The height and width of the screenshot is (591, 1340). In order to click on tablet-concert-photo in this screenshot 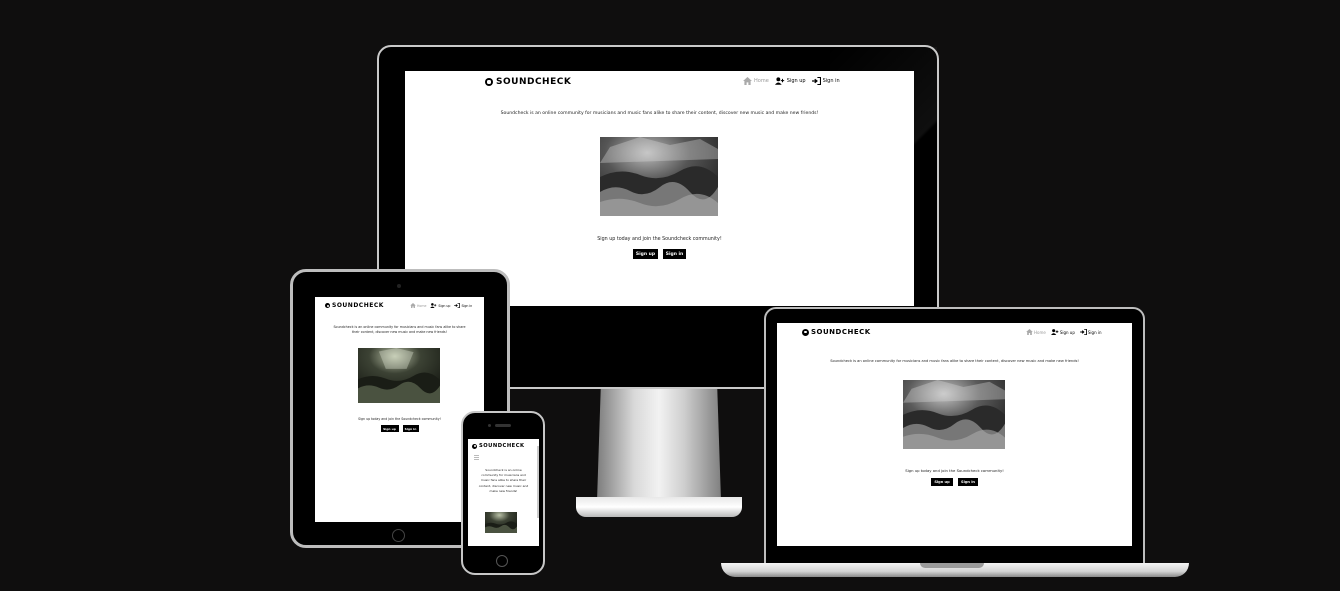, I will do `click(399, 375)`.